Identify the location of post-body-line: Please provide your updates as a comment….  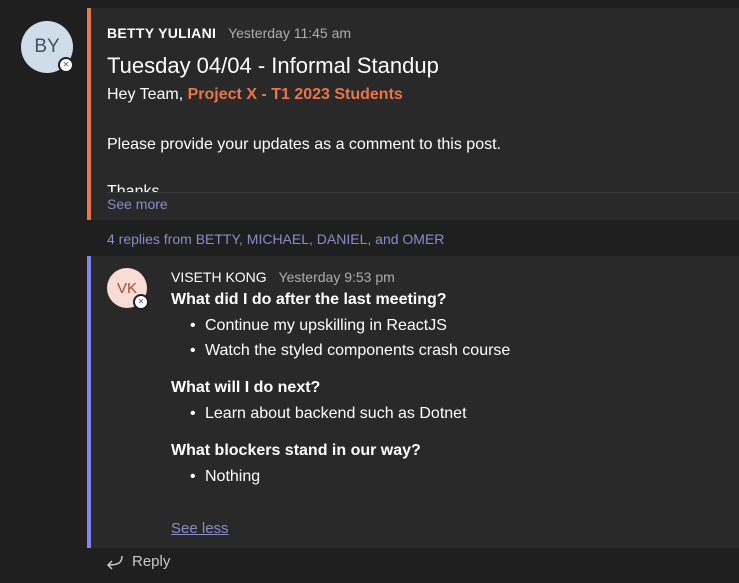
(304, 144).